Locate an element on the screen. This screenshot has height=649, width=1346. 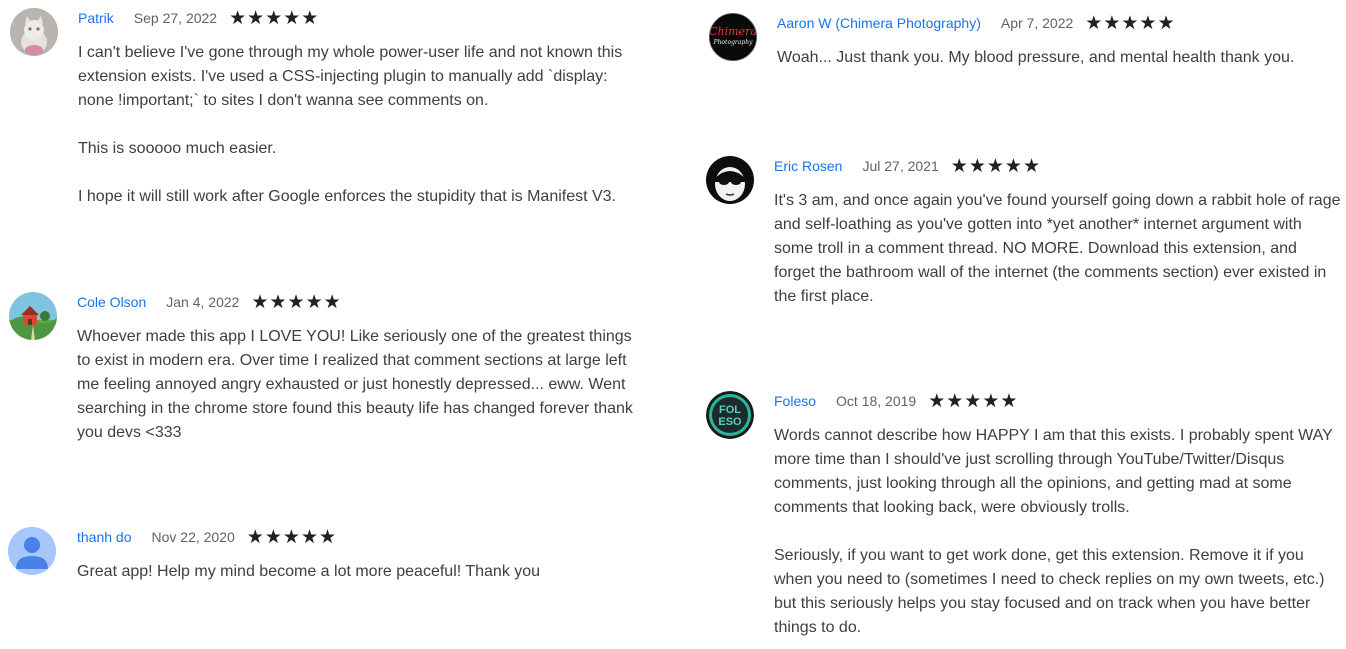
review-author: Cole Olson is located at coordinates (111, 302).